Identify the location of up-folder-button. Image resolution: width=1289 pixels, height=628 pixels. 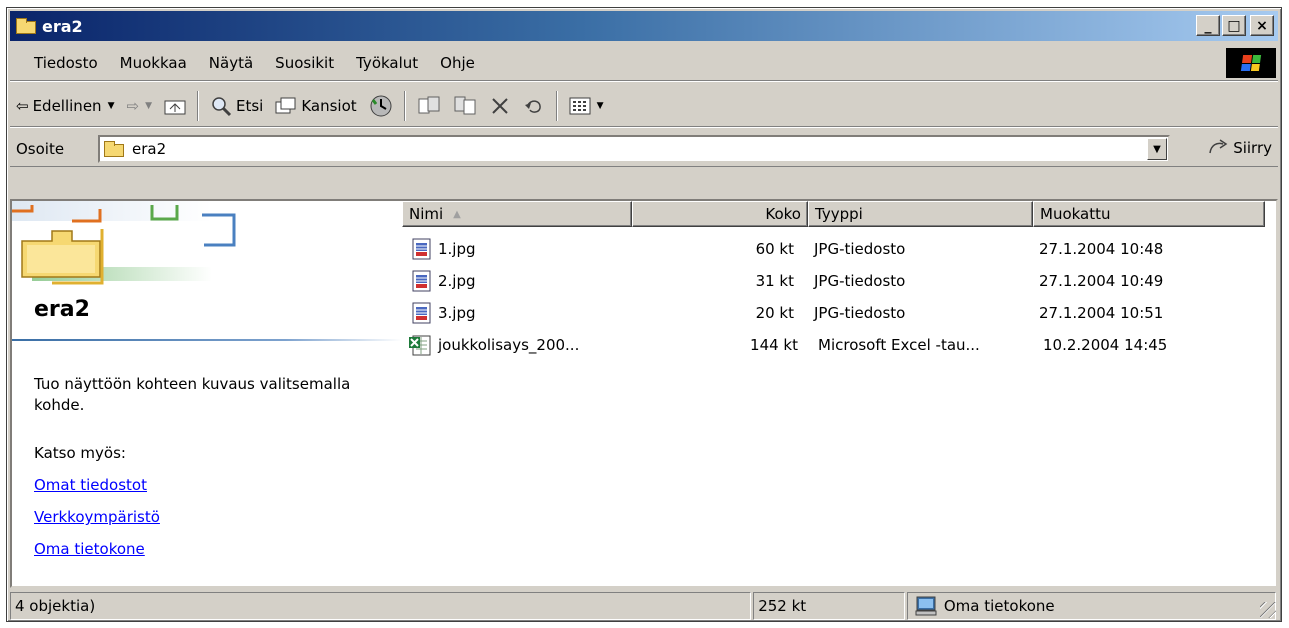
(175, 106).